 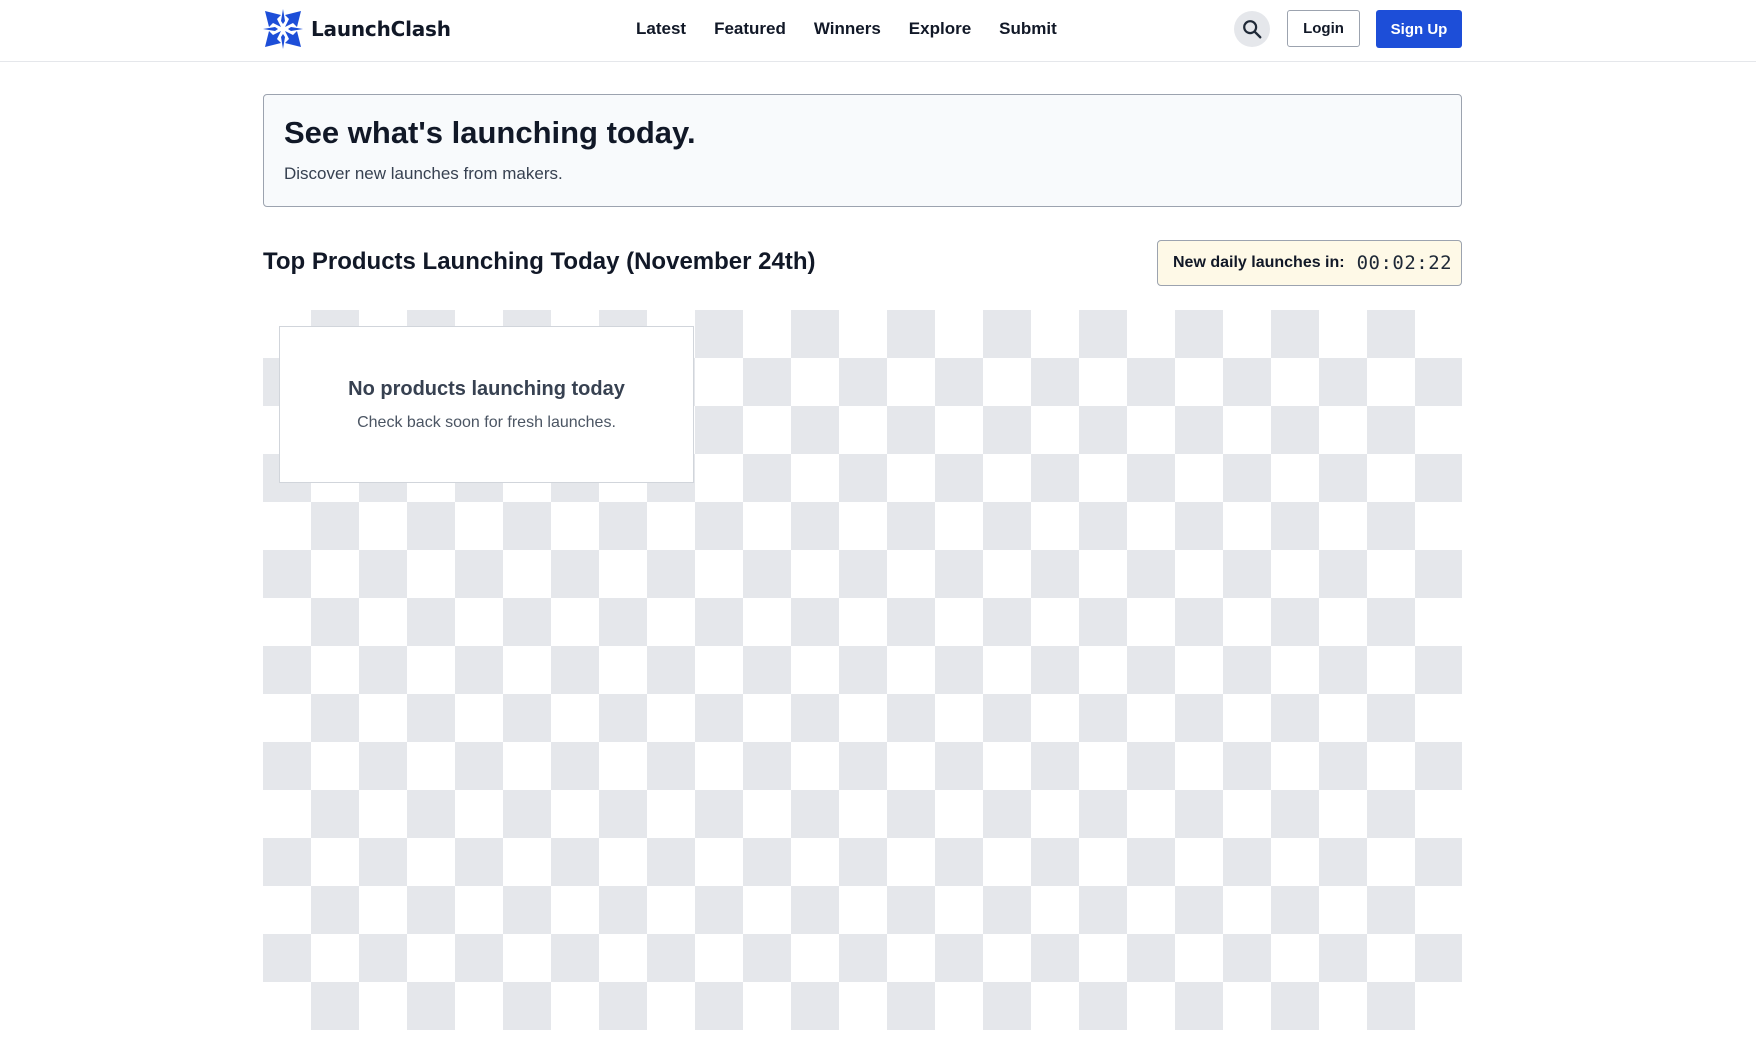 I want to click on nav-link-latest: Latest, so click(x=661, y=29).